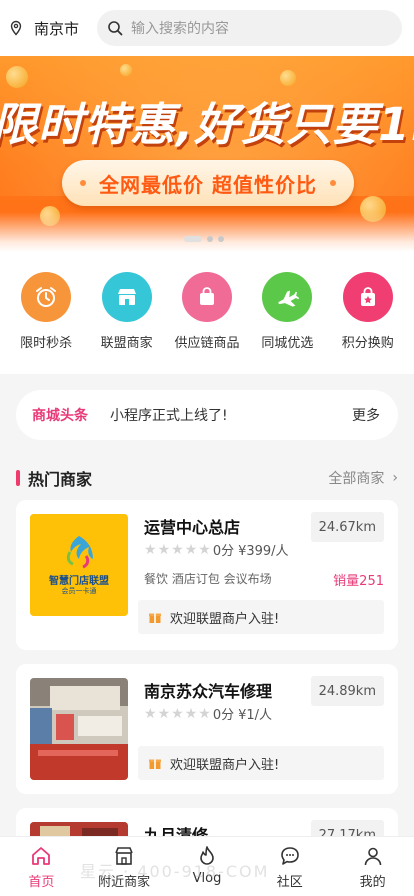 The height and width of the screenshot is (896, 414). I want to click on category-label: 联盟商家, so click(126, 343).